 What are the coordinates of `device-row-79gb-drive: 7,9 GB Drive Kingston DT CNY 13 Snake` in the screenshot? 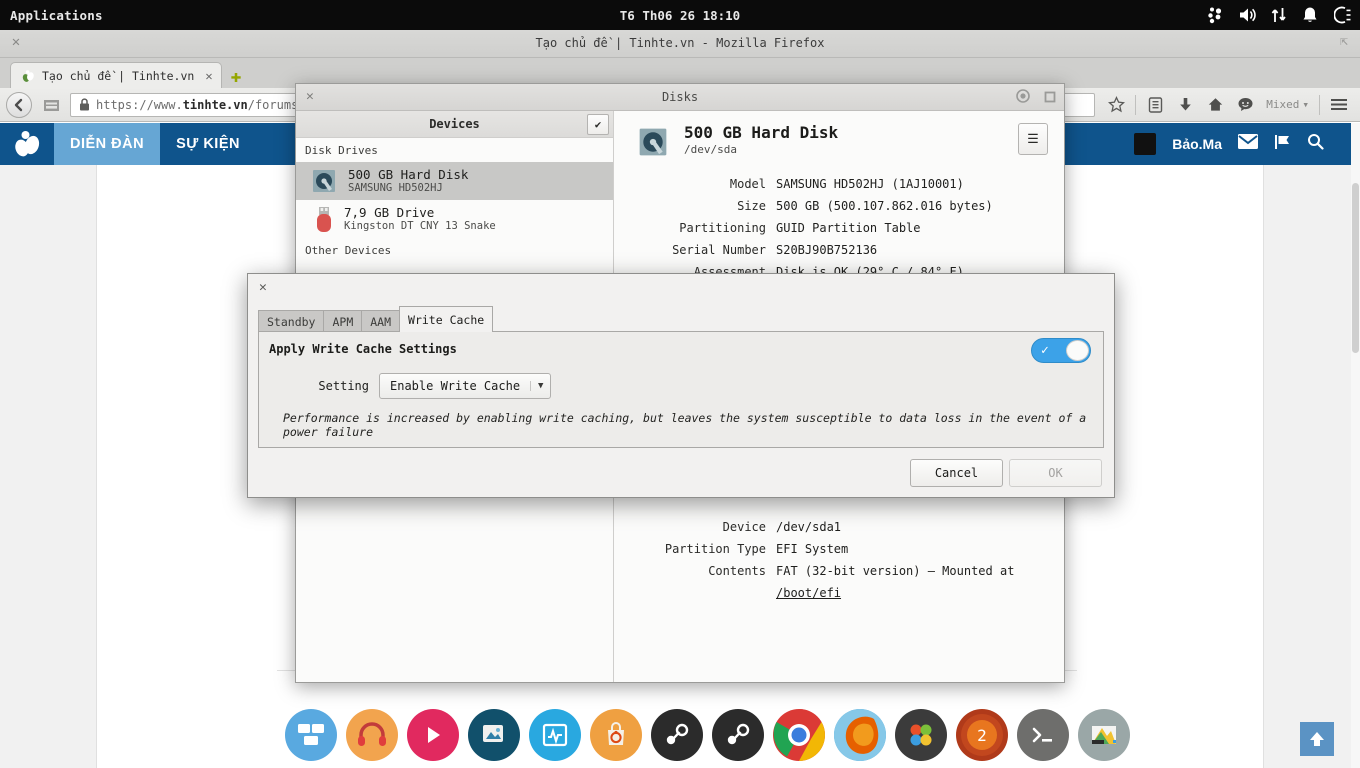 It's located at (454, 219).